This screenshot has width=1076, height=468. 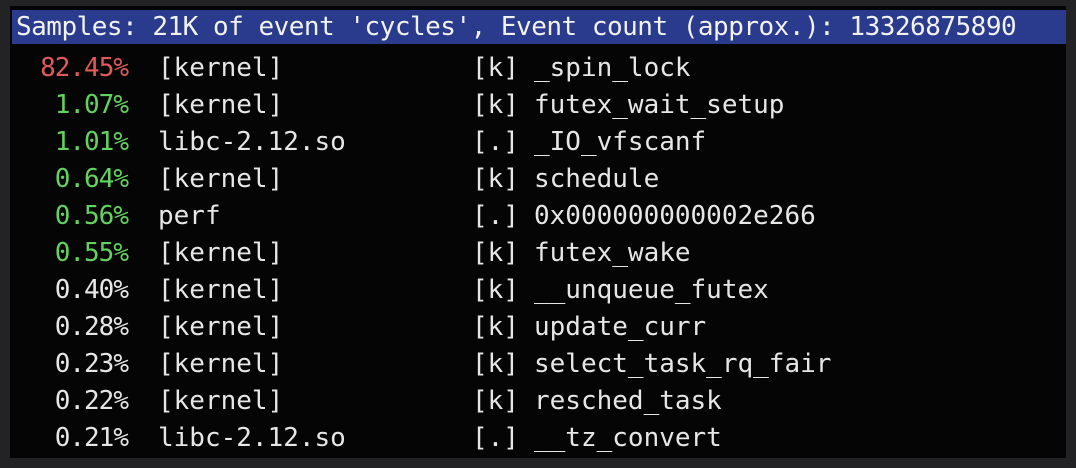 What do you see at coordinates (683, 364) in the screenshot?
I see `symbol-name: select_task_rq_fair` at bounding box center [683, 364].